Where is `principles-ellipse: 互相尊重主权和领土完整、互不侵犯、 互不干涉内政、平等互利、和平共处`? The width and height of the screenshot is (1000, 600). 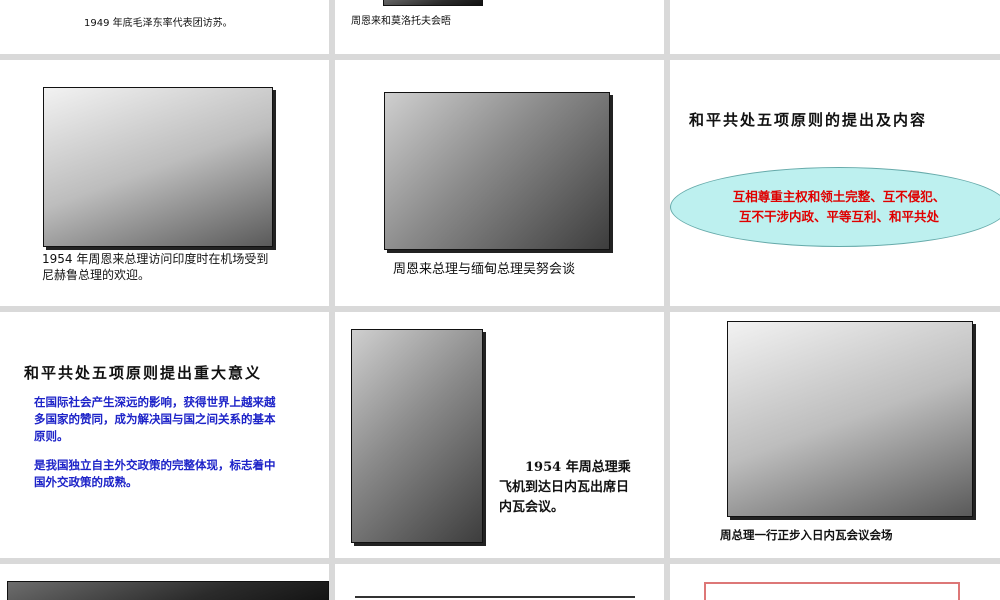 principles-ellipse: 互相尊重主权和领土完整、互不侵犯、 互不干涉内政、平等互利、和平共处 is located at coordinates (835, 207).